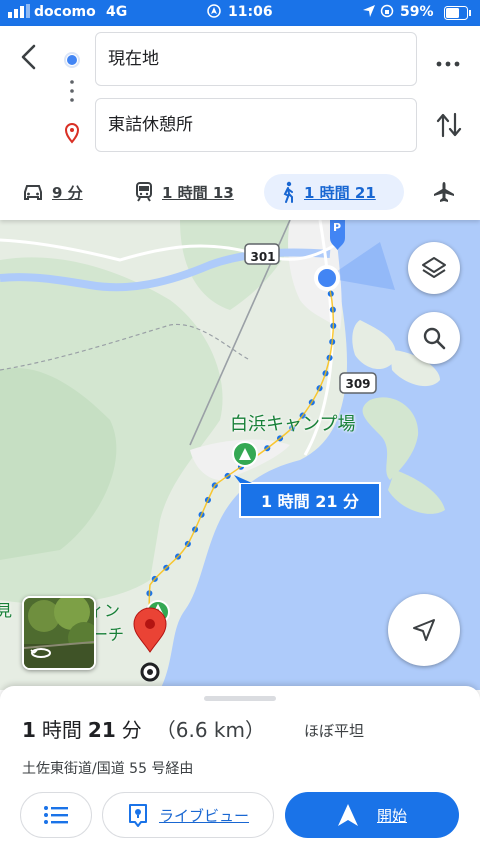  I want to click on battery-percent: 59%, so click(417, 12).